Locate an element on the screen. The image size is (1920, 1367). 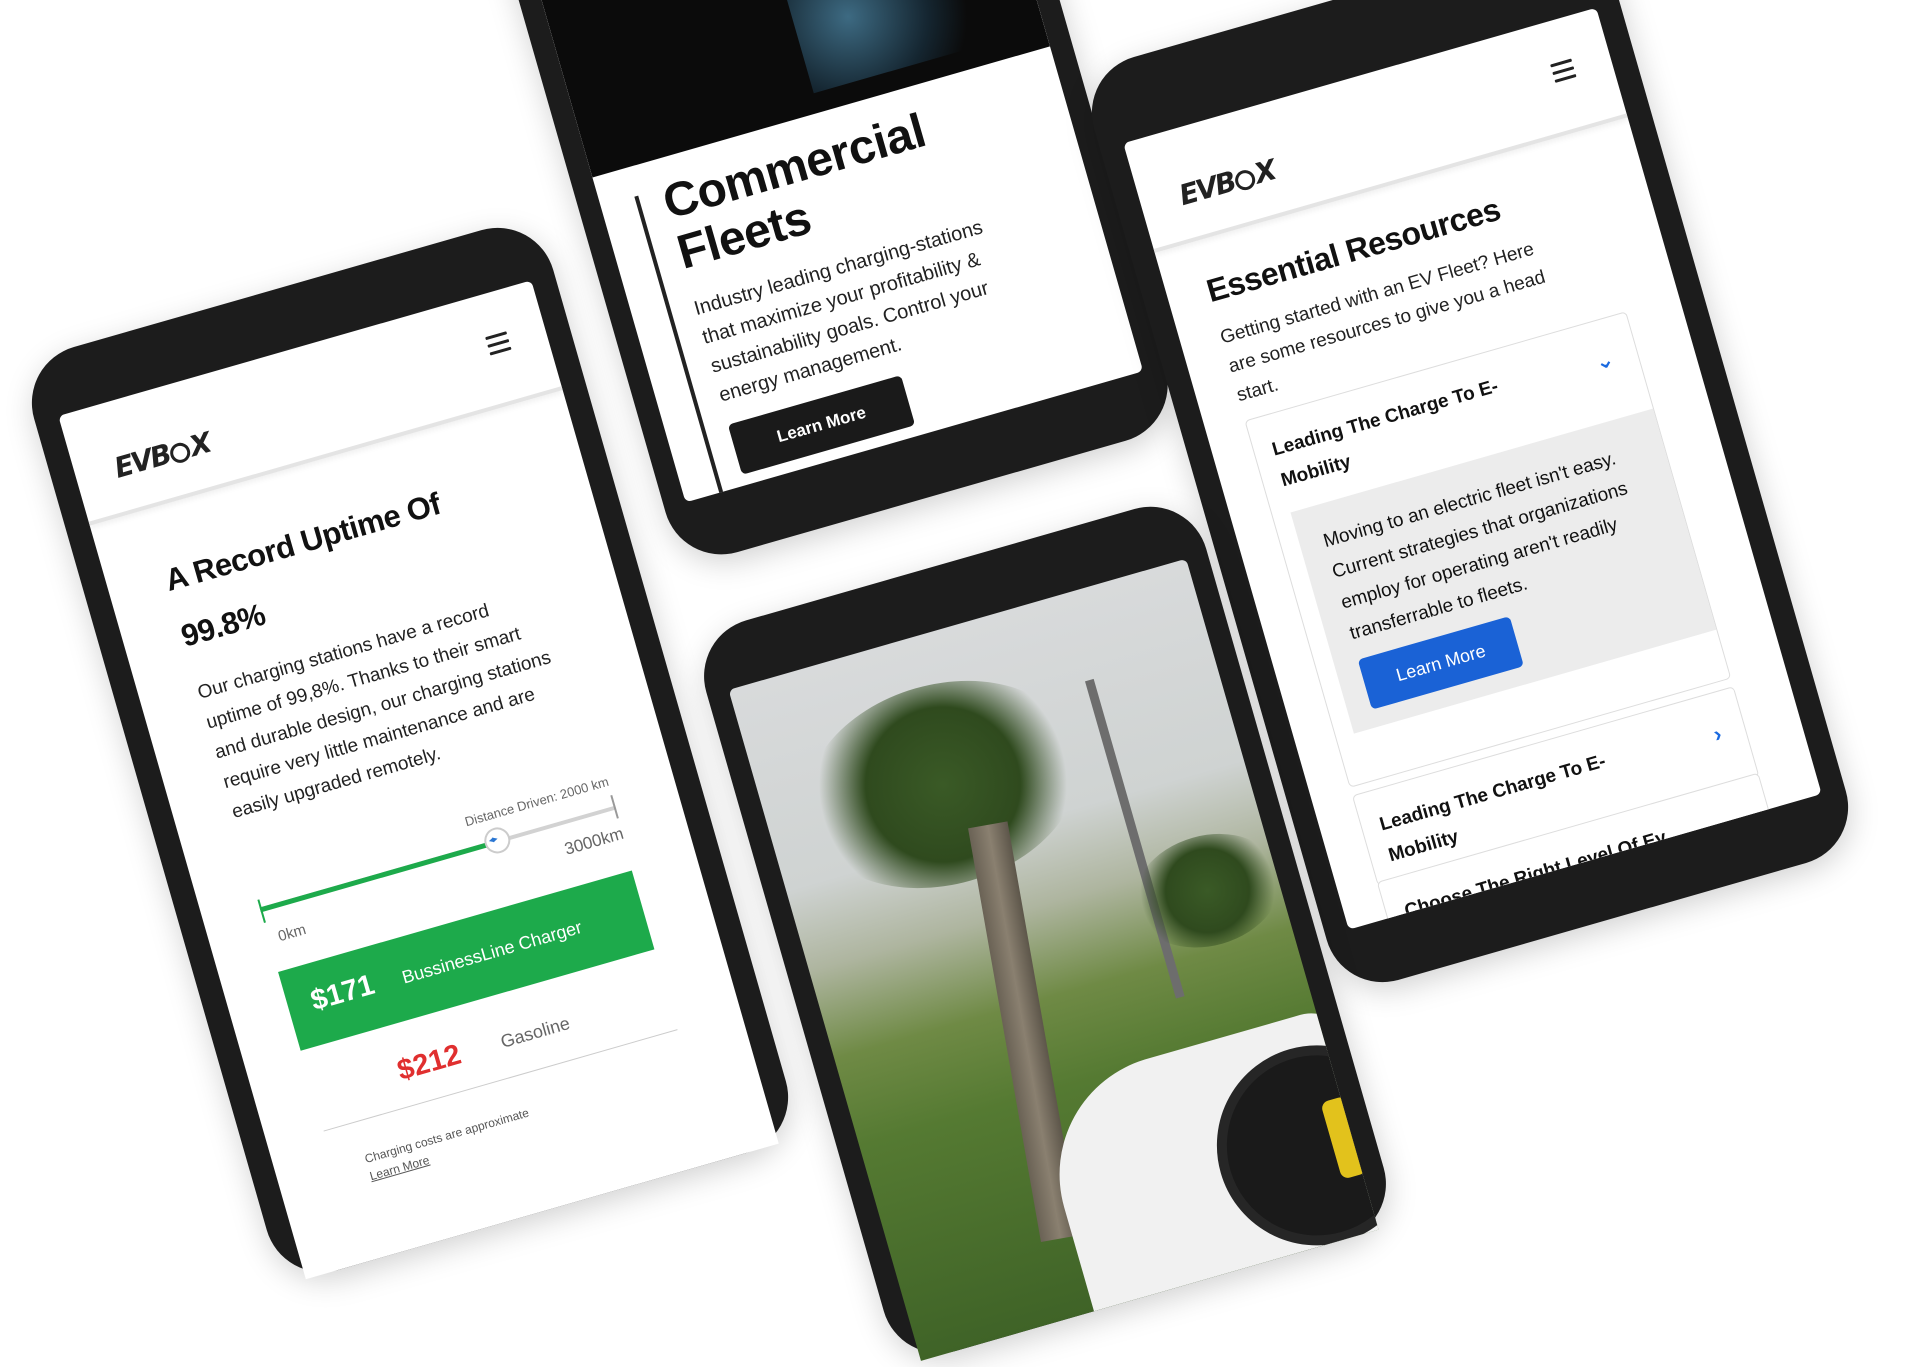
charger-name: BussinessLine Charger is located at coordinates (492, 952).